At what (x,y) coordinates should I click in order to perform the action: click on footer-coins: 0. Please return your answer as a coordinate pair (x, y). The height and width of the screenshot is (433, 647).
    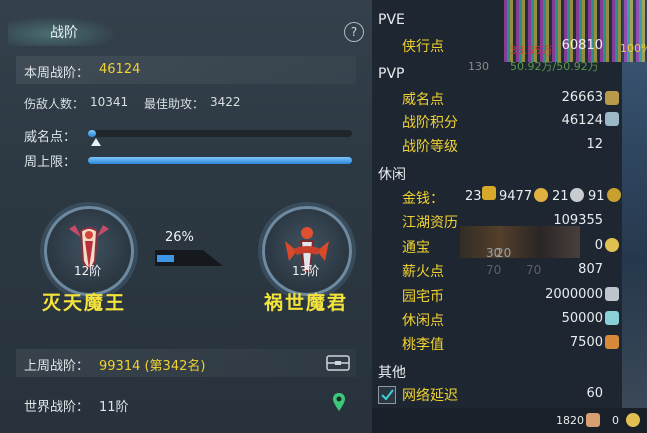
    Looking at the image, I should click on (615, 420).